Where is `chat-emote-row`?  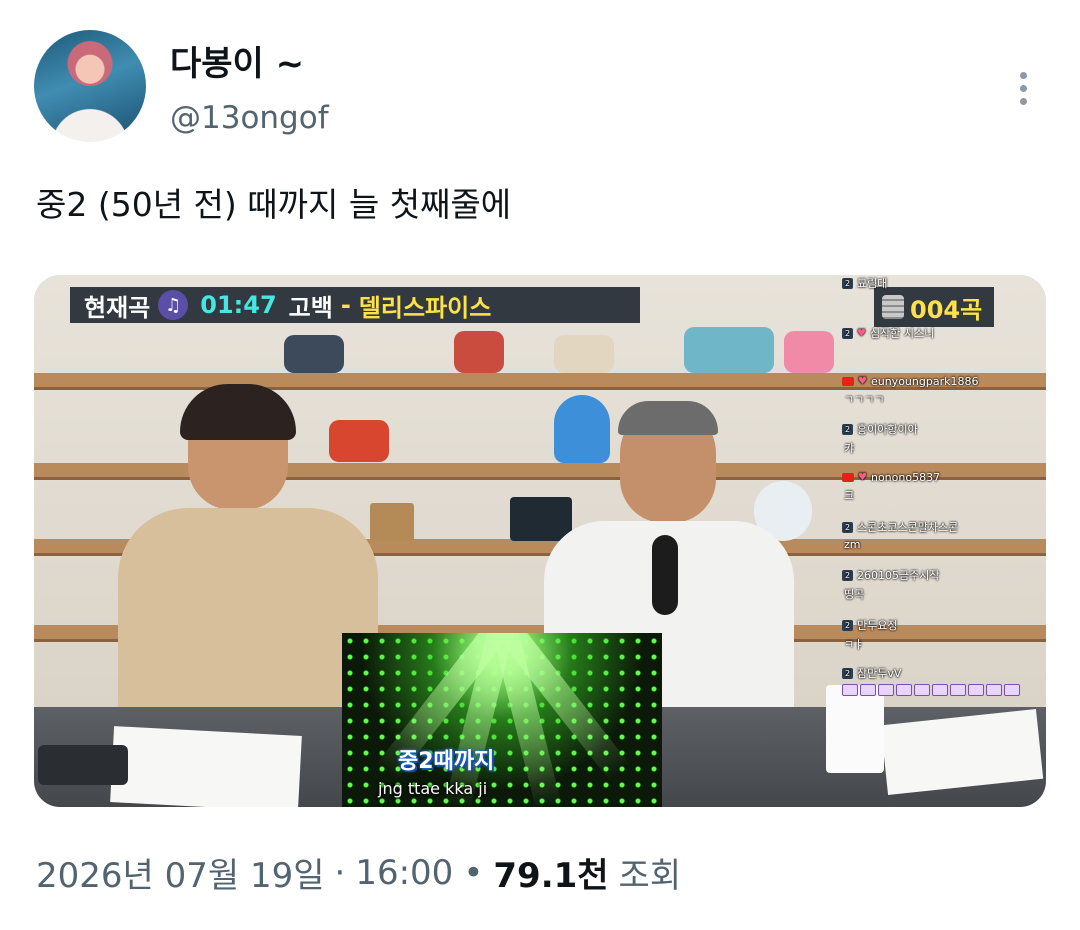
chat-emote-row is located at coordinates (942, 690).